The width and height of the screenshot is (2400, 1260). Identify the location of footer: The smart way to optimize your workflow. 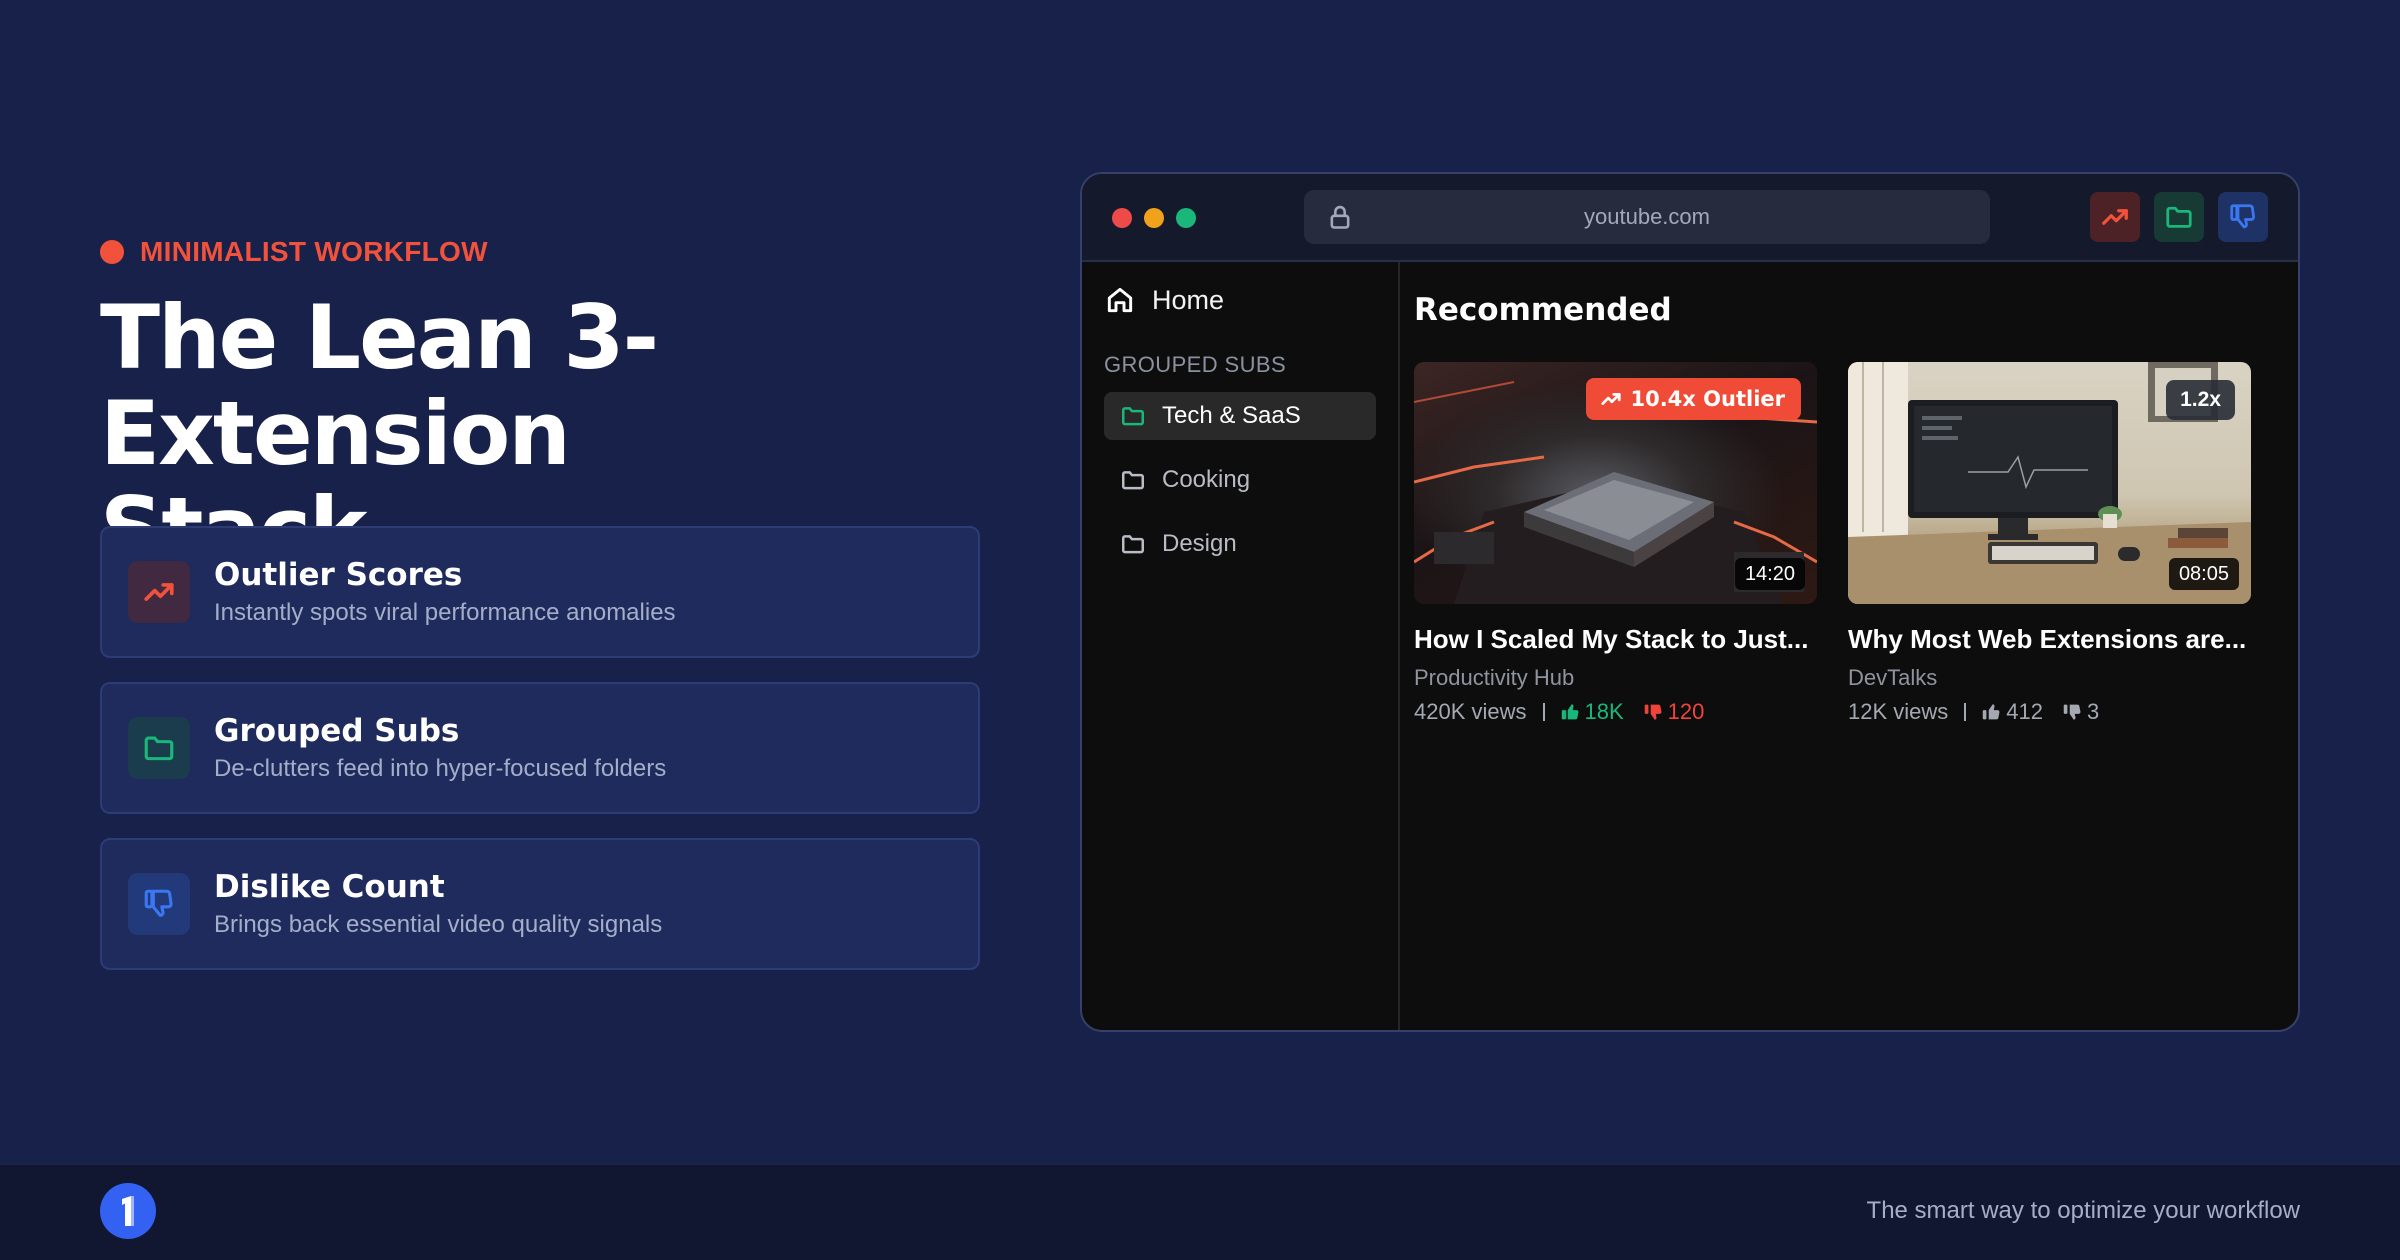
(1200, 1212).